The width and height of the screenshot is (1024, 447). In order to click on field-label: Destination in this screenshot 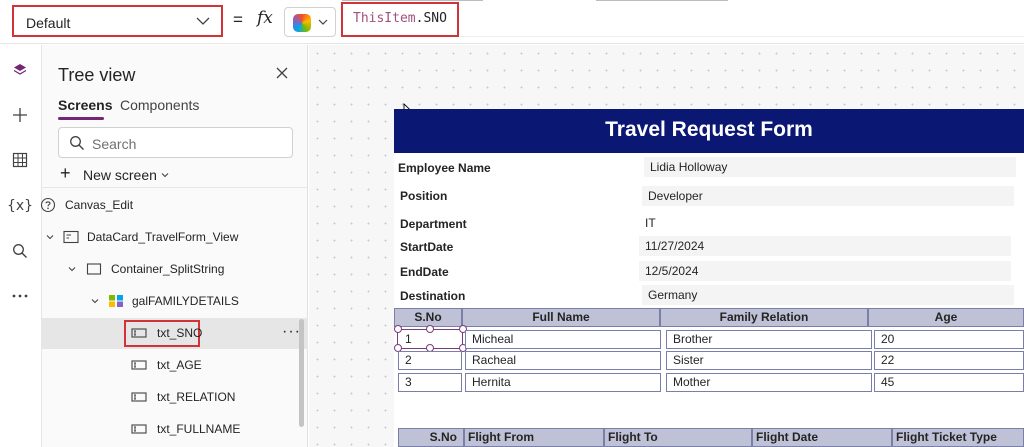, I will do `click(433, 296)`.